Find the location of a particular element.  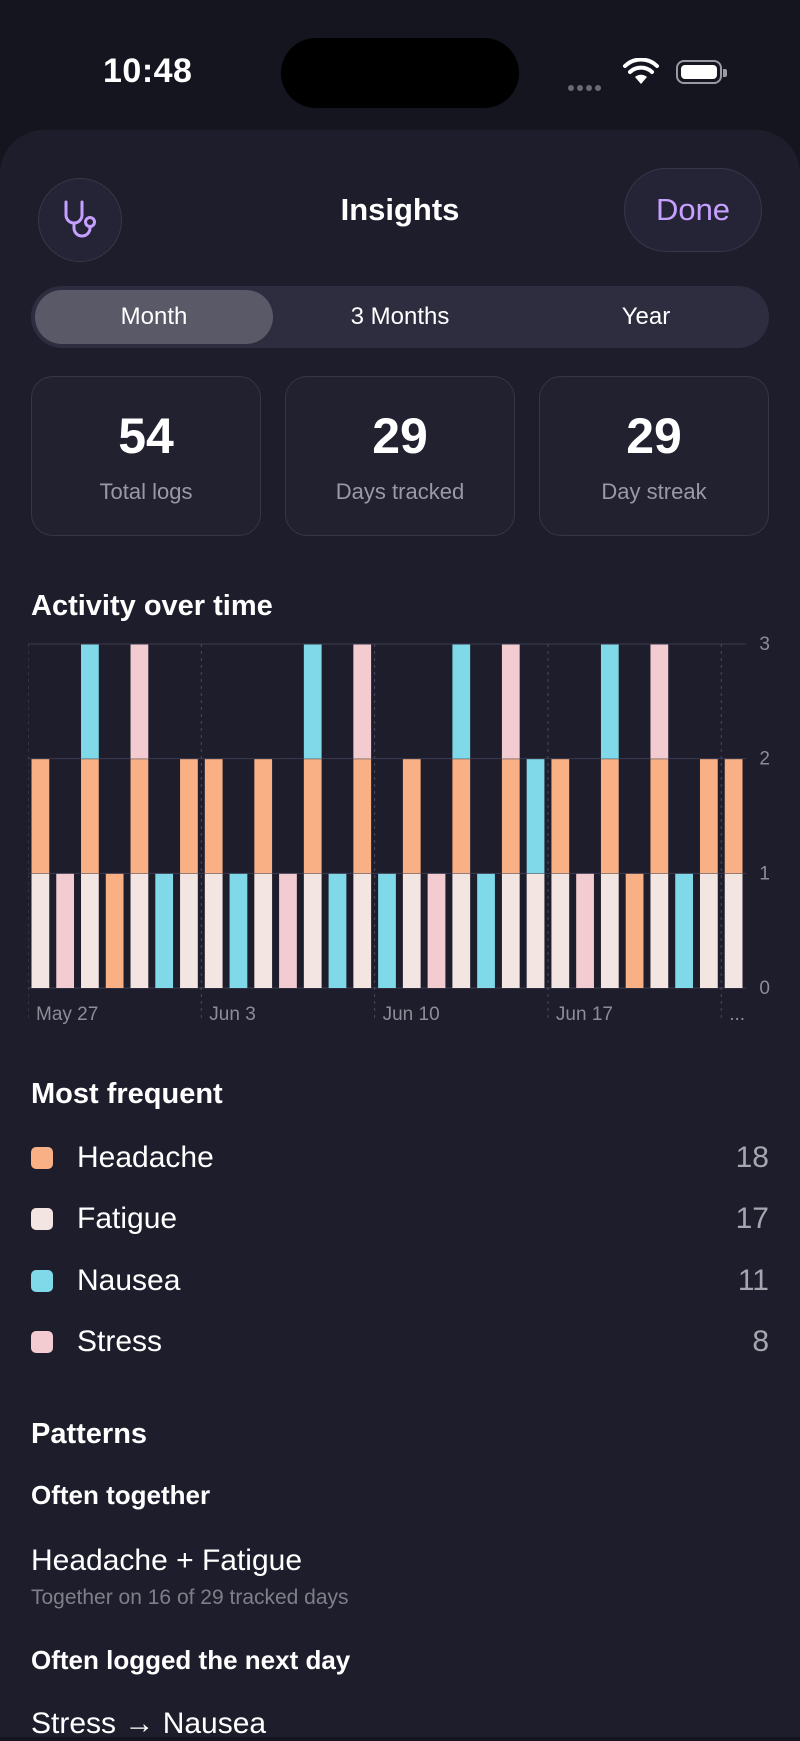

y-tick-label: 0 is located at coordinates (764, 988).